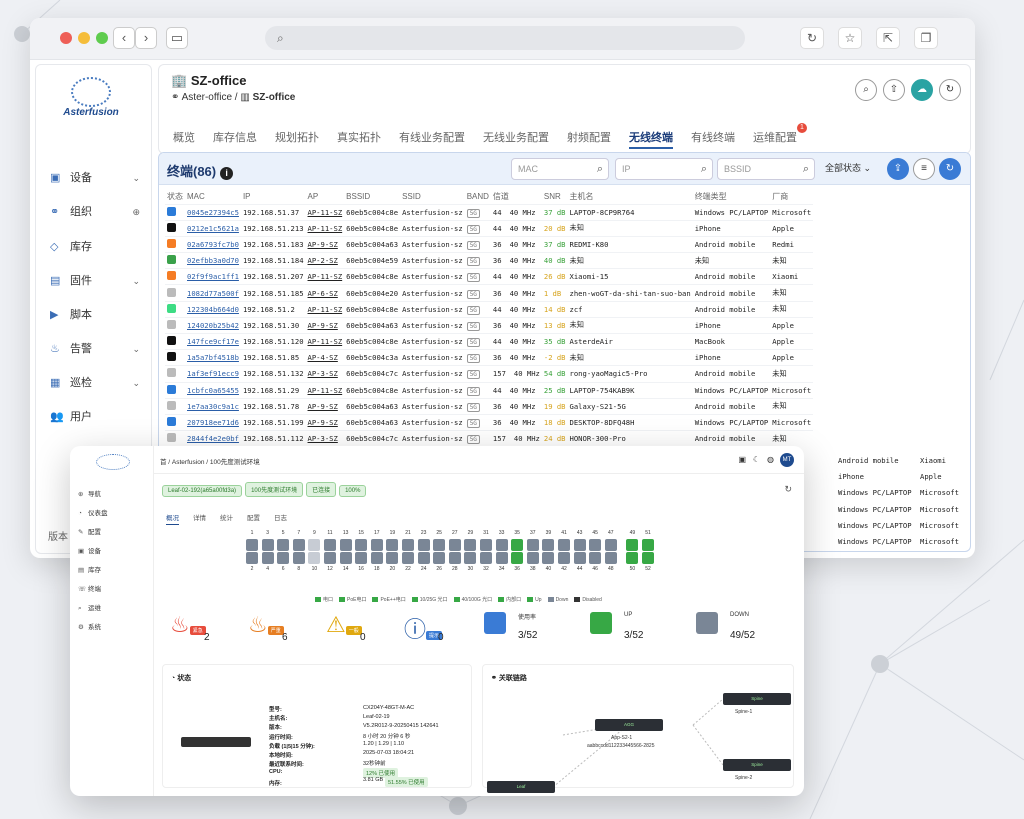 The width and height of the screenshot is (1024, 819). What do you see at coordinates (505, 38) in the screenshot?
I see `address-bar: ⌕` at bounding box center [505, 38].